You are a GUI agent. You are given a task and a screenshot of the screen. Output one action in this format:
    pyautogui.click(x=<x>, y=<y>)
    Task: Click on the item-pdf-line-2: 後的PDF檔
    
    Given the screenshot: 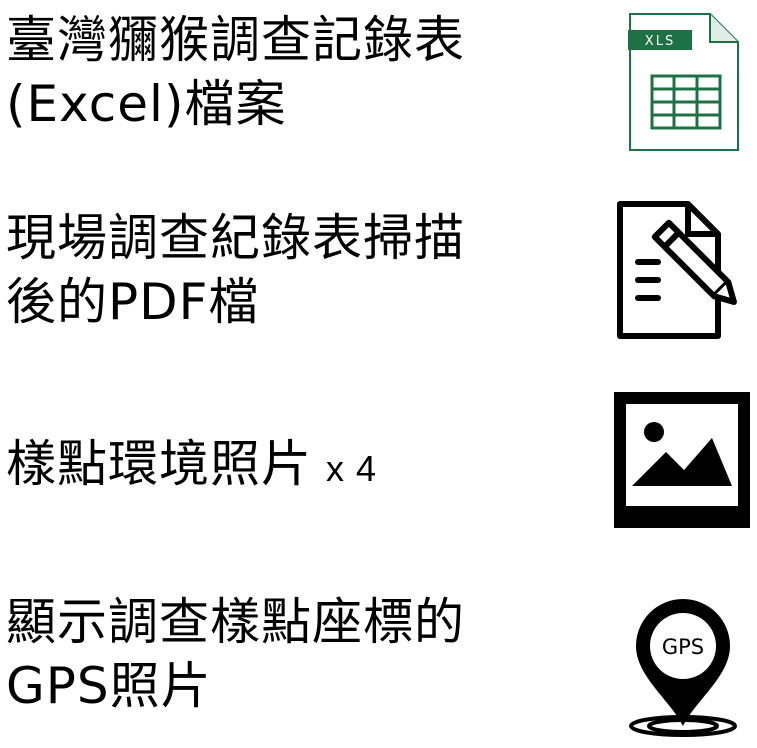 What is the action you would take?
    pyautogui.click(x=133, y=302)
    